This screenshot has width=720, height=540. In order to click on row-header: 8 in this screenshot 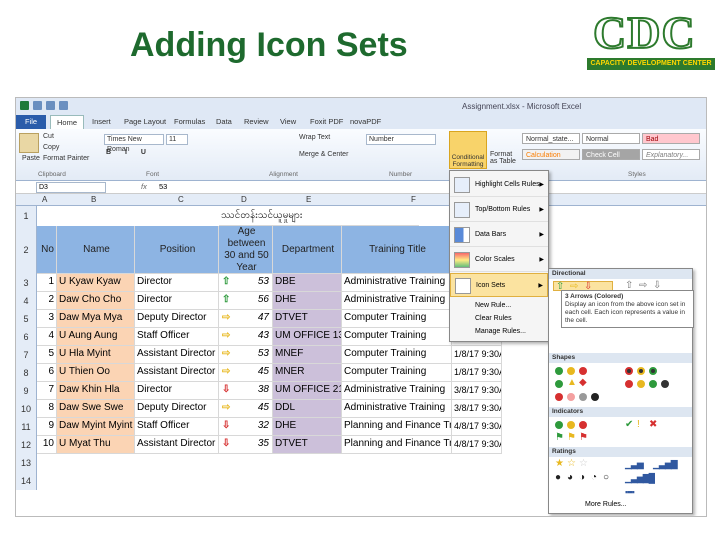, I will do `click(26, 373)`.